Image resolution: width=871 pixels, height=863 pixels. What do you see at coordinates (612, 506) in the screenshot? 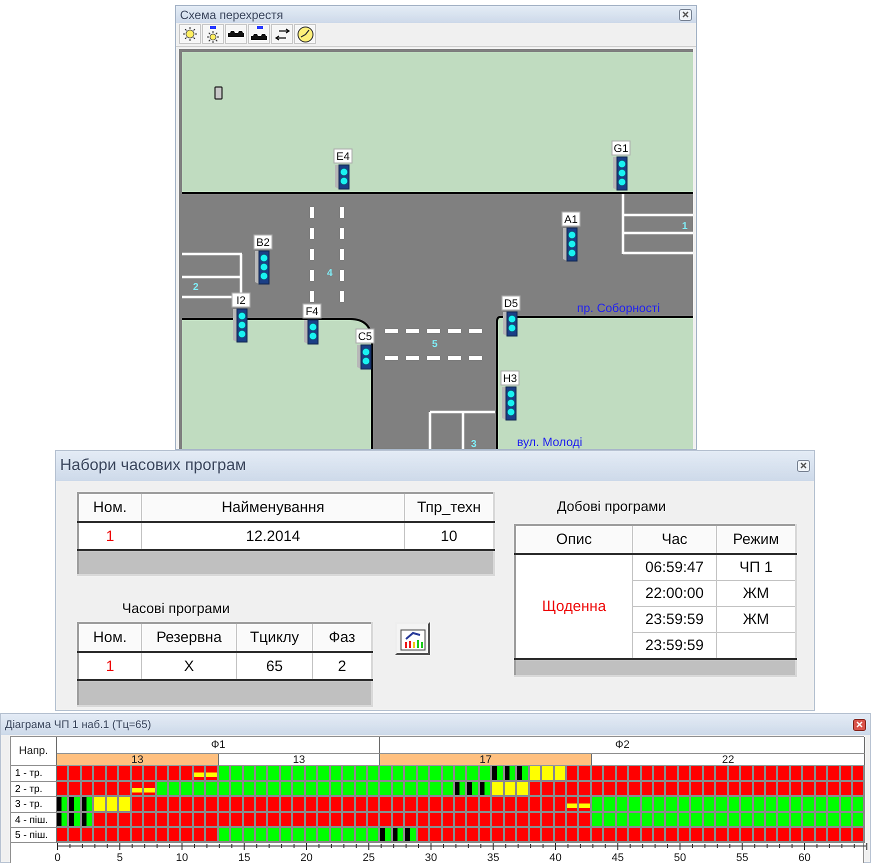
I see `section-title: Добові програми` at bounding box center [612, 506].